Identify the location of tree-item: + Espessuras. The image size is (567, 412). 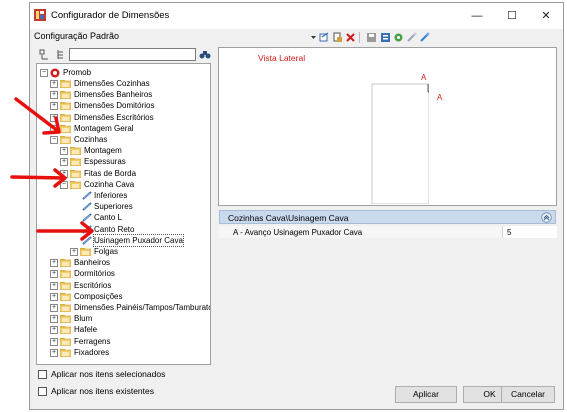
(133, 161).